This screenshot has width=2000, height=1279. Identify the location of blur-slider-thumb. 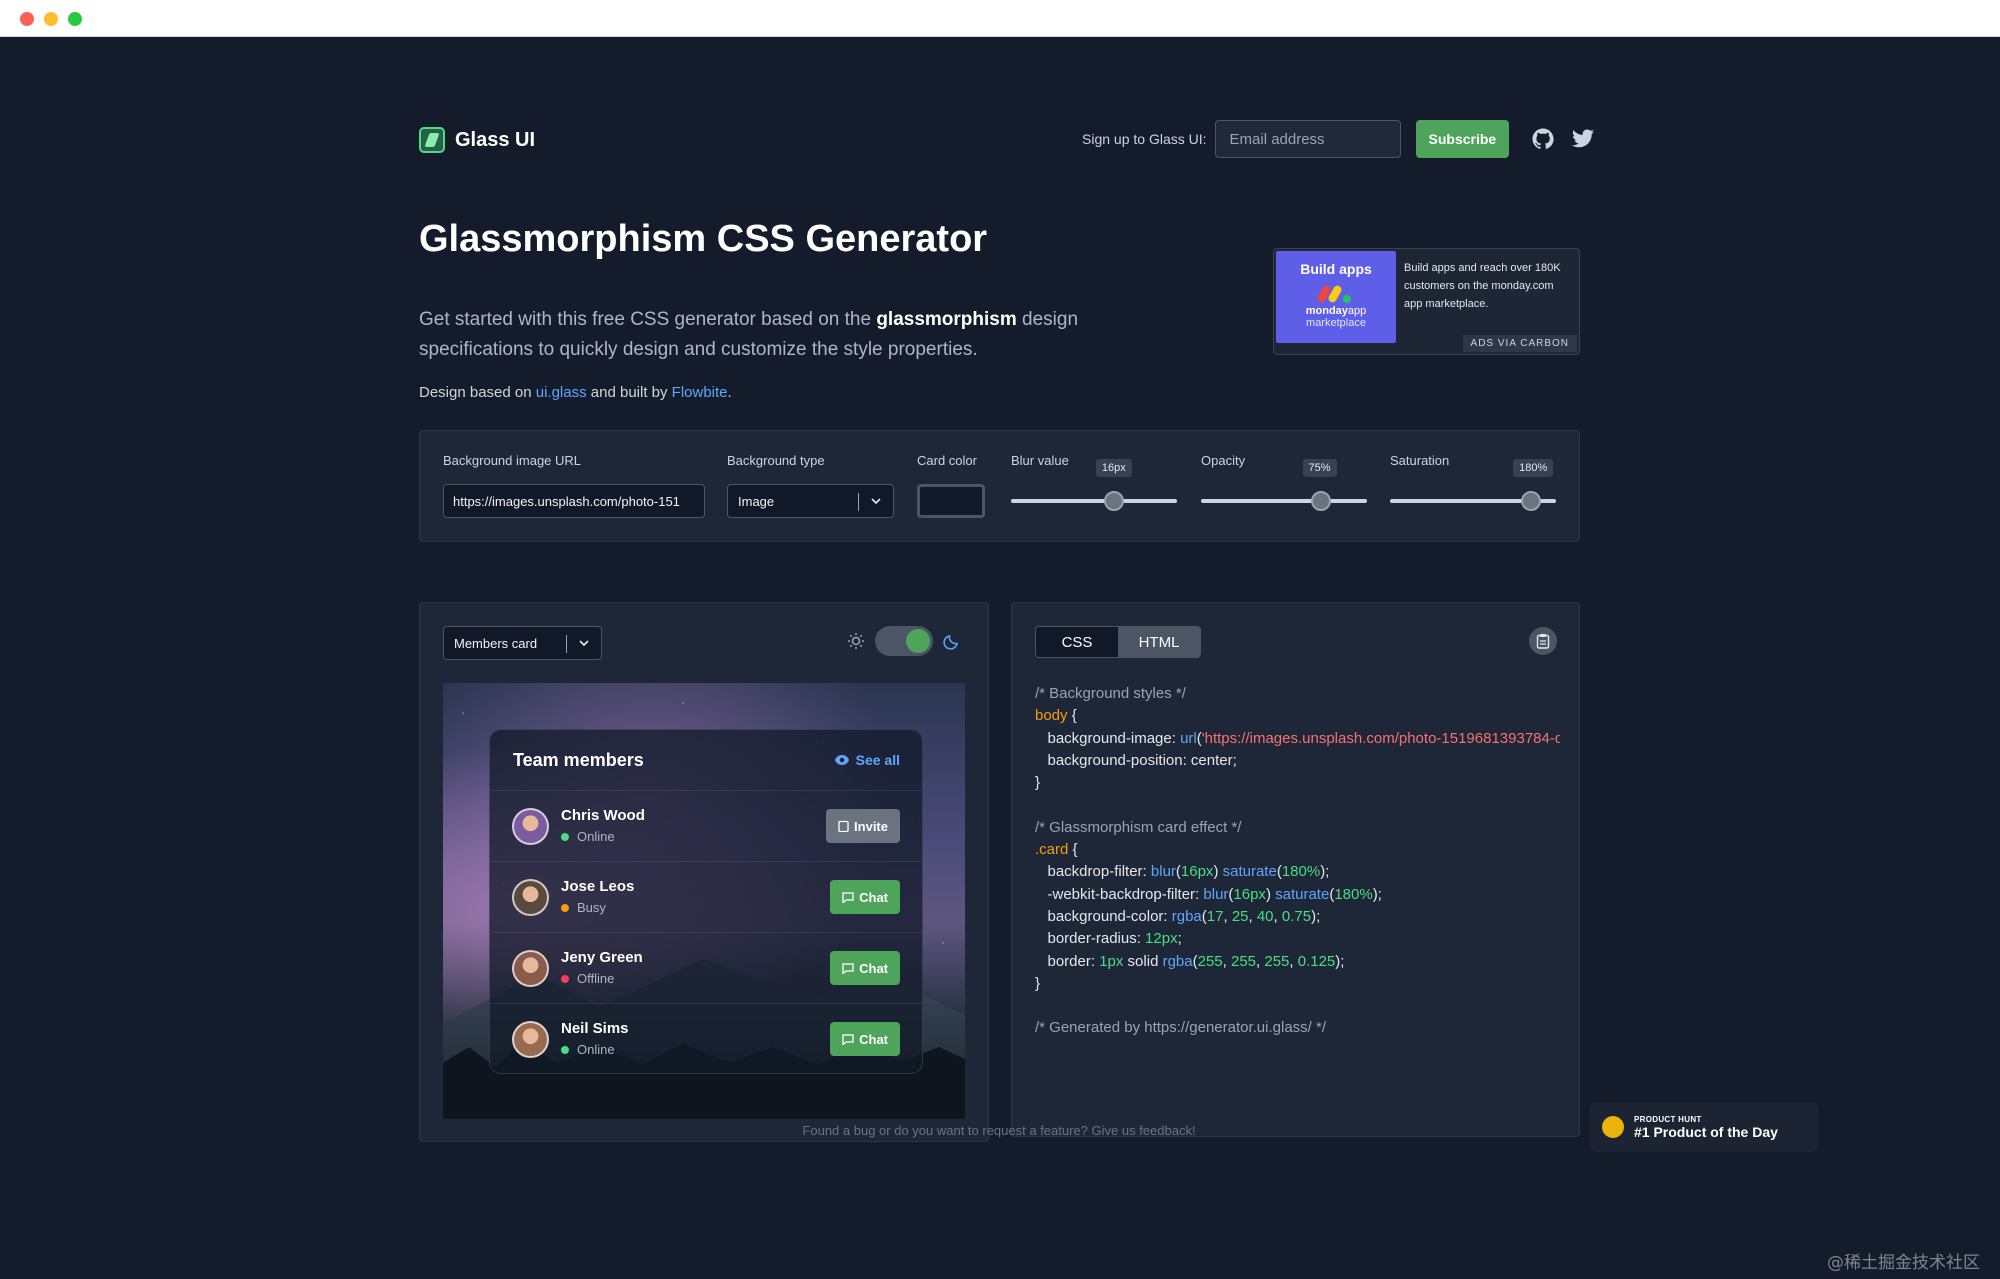
(1113, 501).